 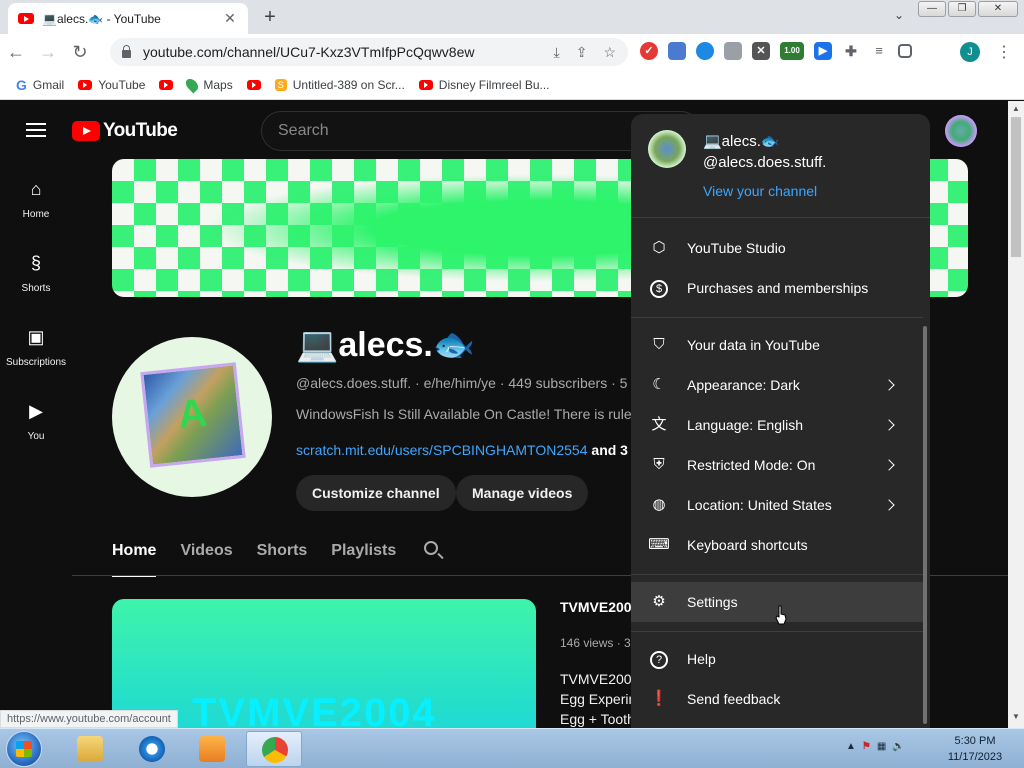 What do you see at coordinates (777, 659) in the screenshot?
I see `menu-item-help: ? Help` at bounding box center [777, 659].